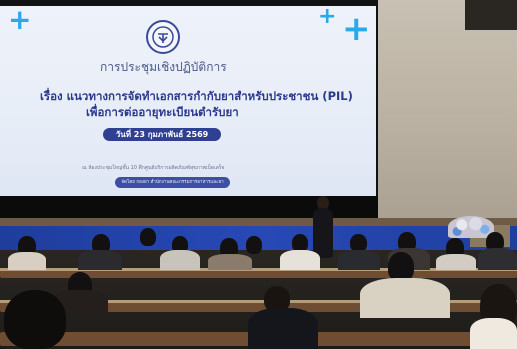 Image resolution: width=517 pixels, height=349 pixels. I want to click on slide-subtitle: การประชุมเชิงปฏิบัติการ, so click(163, 67).